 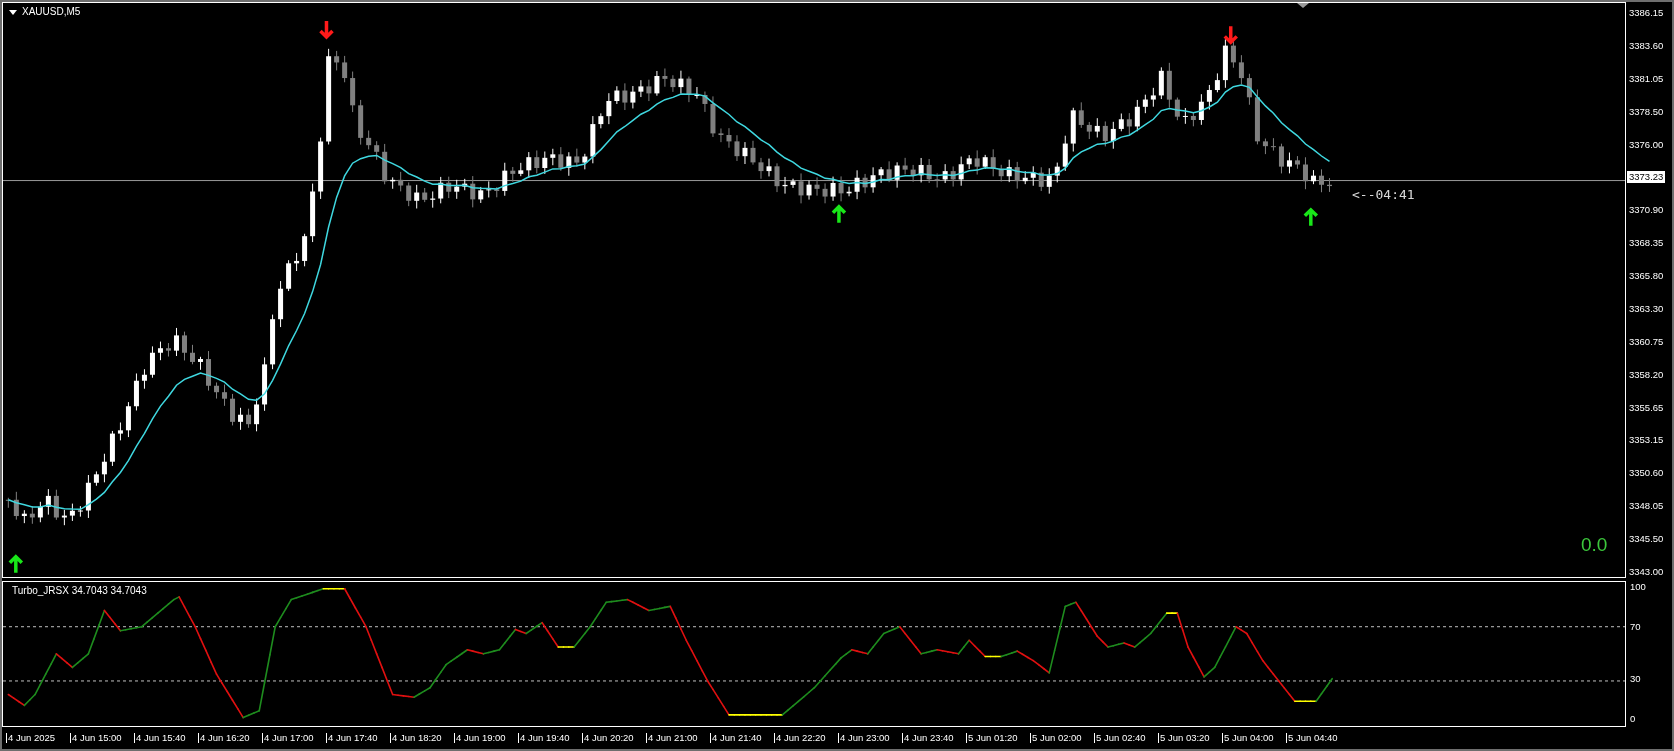 I want to click on price-tick-label: 3376.00, so click(x=1647, y=144).